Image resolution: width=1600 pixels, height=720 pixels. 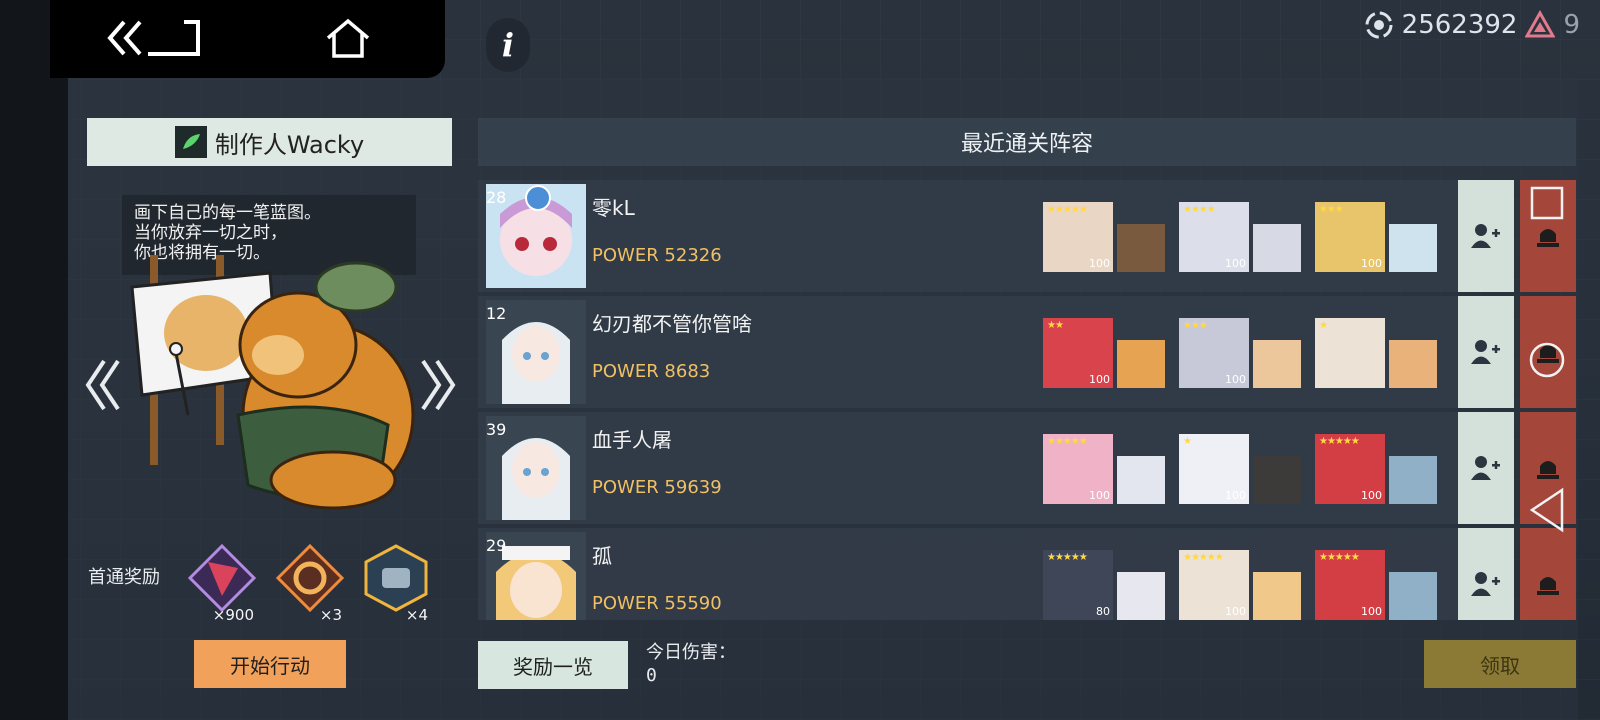 I want to click on player-name: 血手人屠, so click(x=632, y=440).